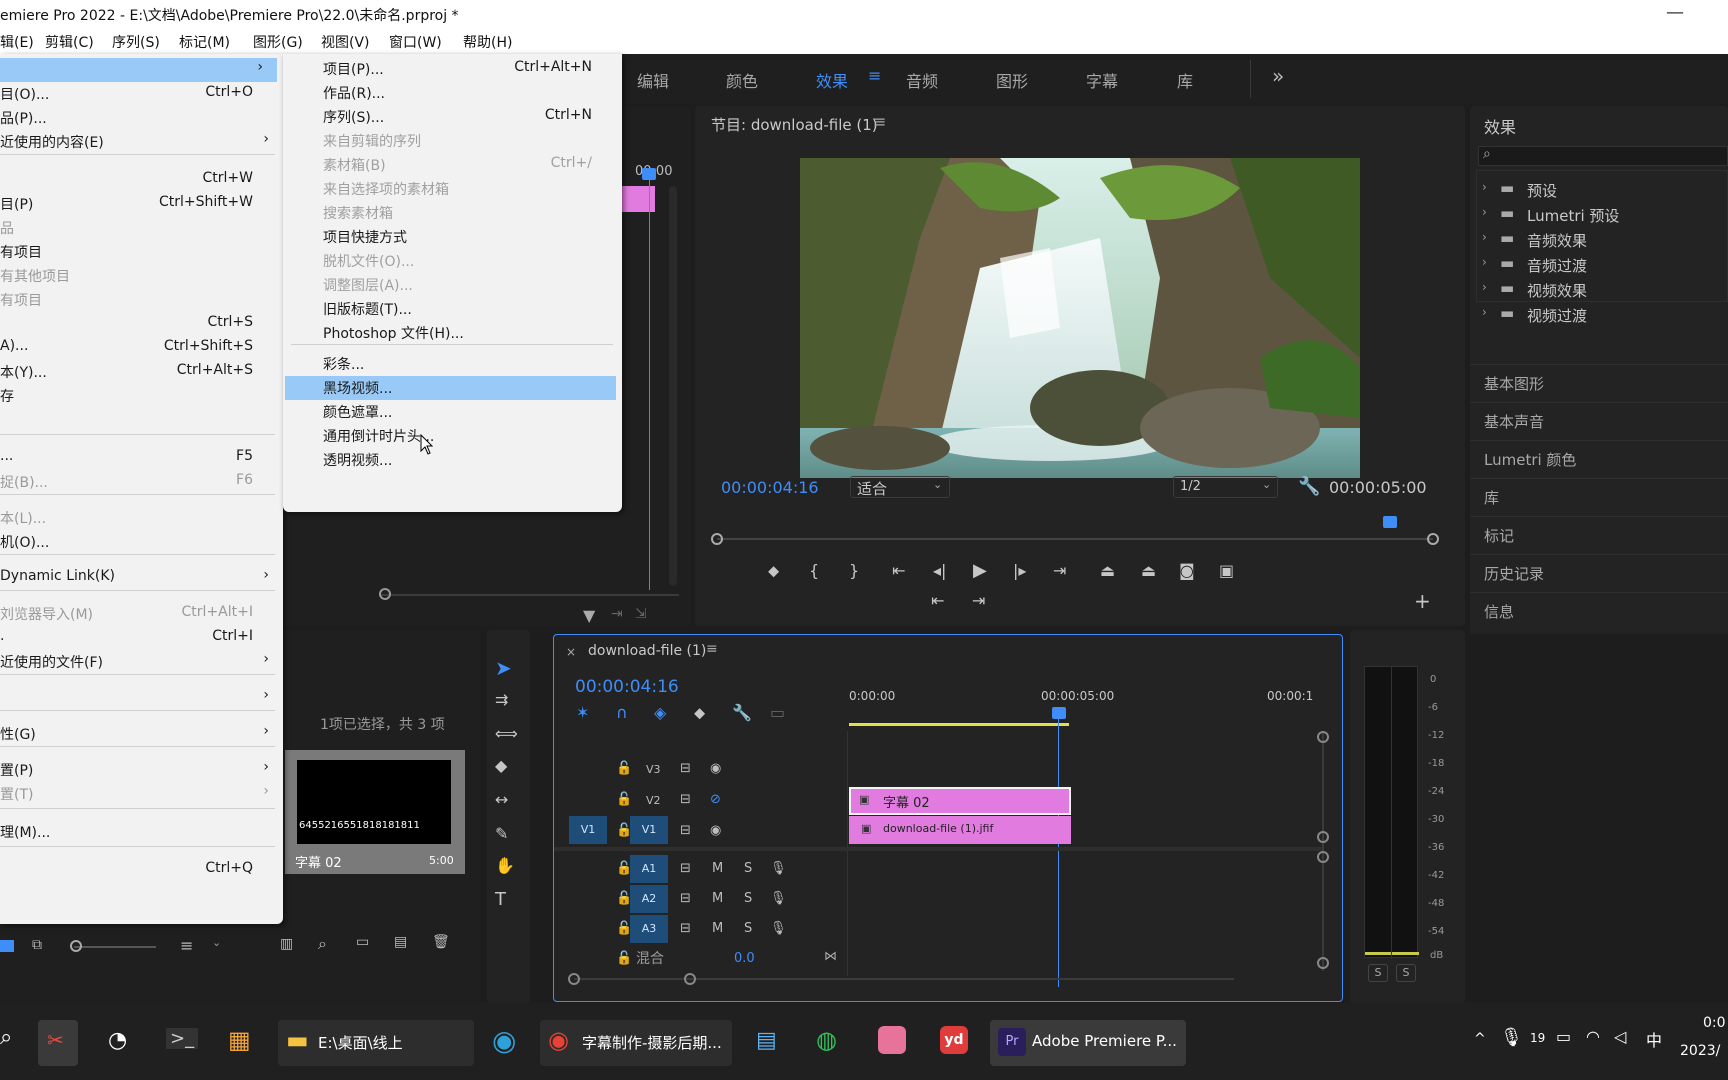 This screenshot has height=1080, width=1728. What do you see at coordinates (400, 942) in the screenshot?
I see `new-item-icon: ▤` at bounding box center [400, 942].